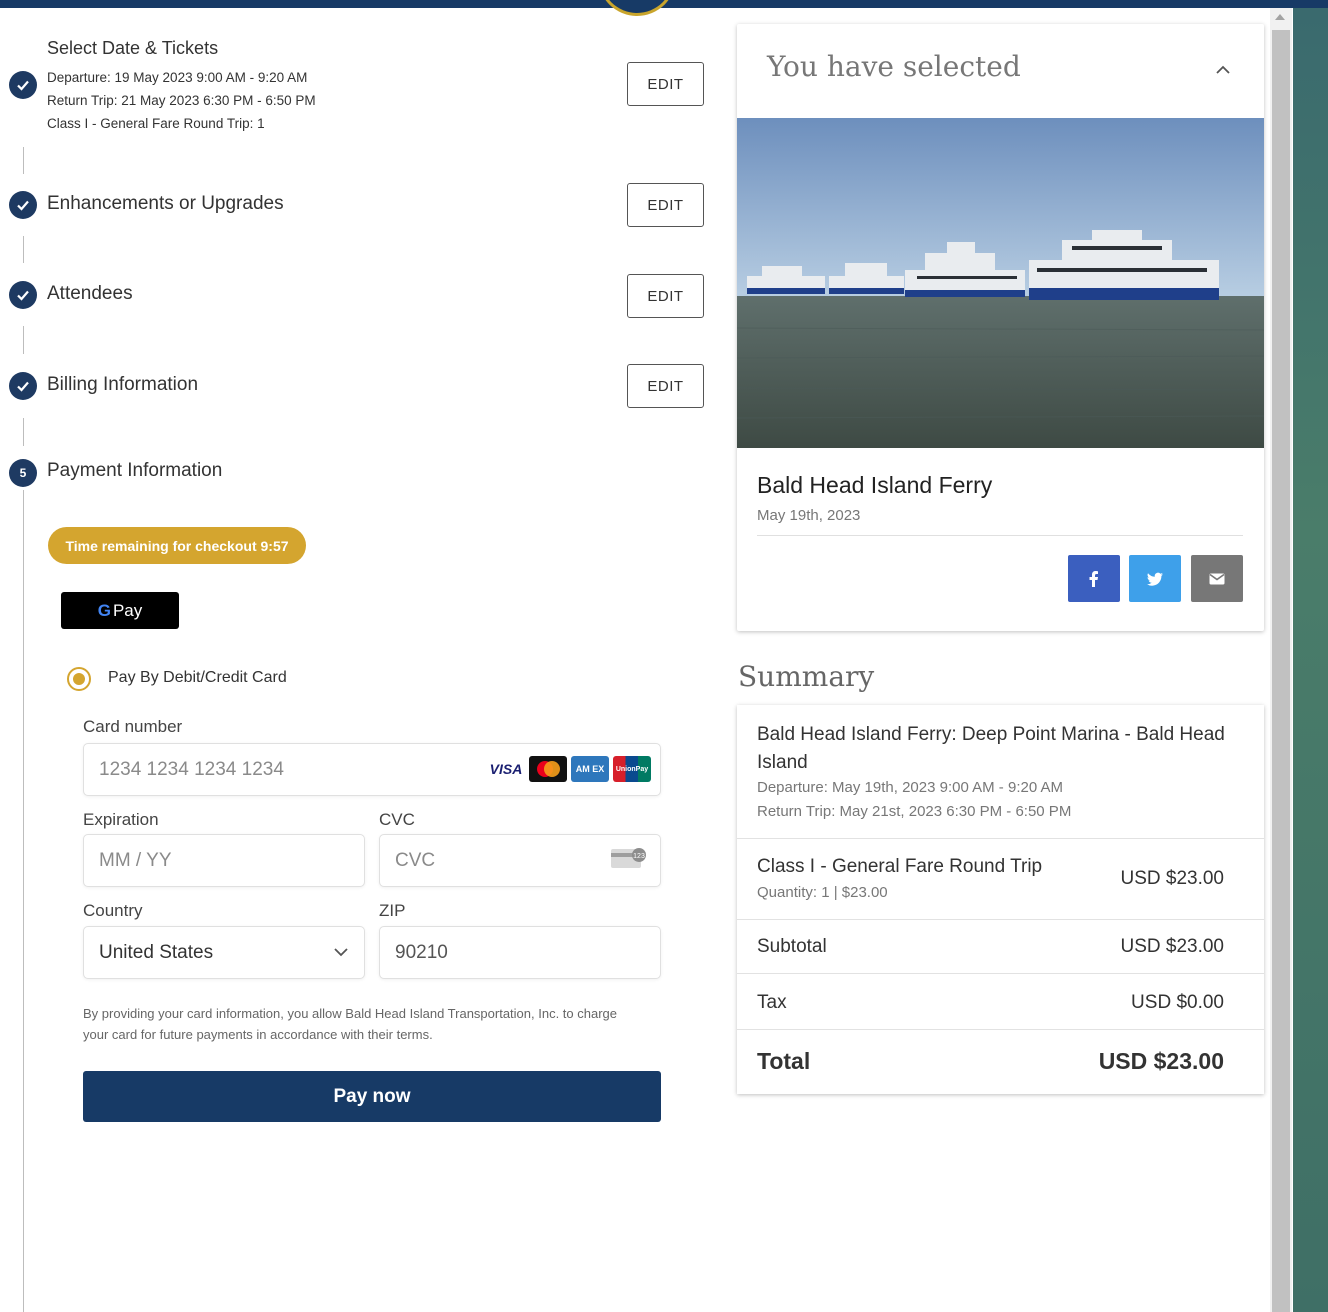 The image size is (1328, 1312). Describe the element at coordinates (1161, 1061) in the screenshot. I see `total-value: USD $23.00` at that location.